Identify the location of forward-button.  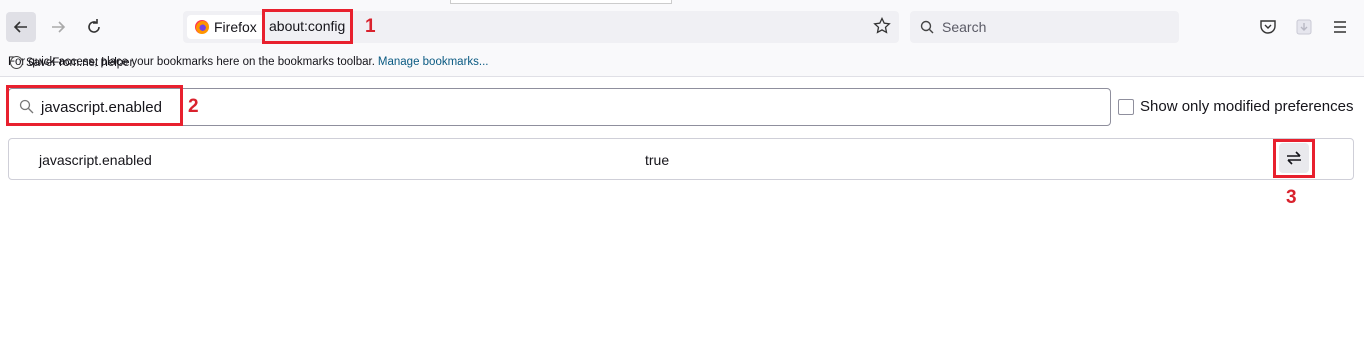
(58, 27).